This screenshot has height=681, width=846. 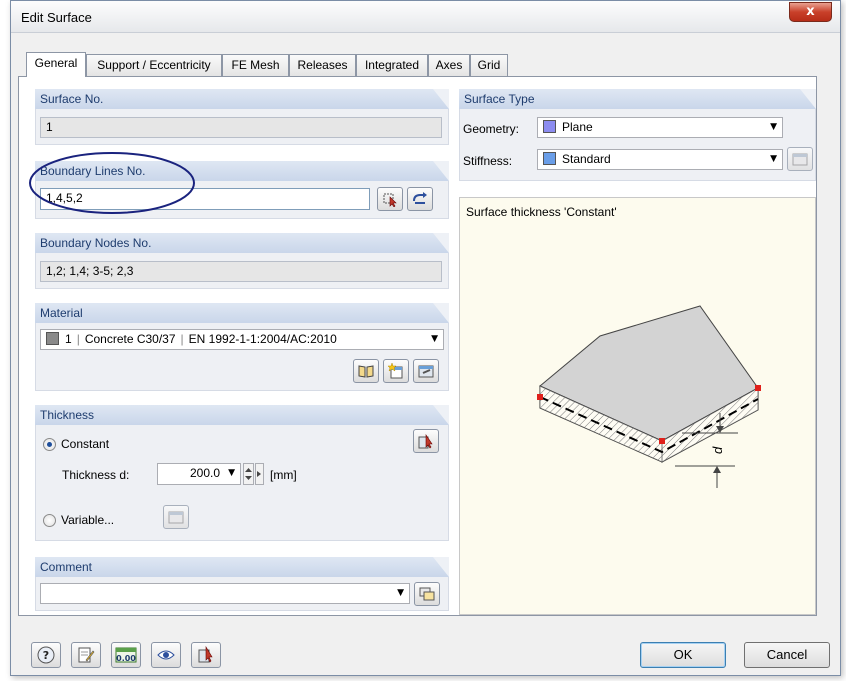 What do you see at coordinates (52, 338) in the screenshot?
I see `material-swatch` at bounding box center [52, 338].